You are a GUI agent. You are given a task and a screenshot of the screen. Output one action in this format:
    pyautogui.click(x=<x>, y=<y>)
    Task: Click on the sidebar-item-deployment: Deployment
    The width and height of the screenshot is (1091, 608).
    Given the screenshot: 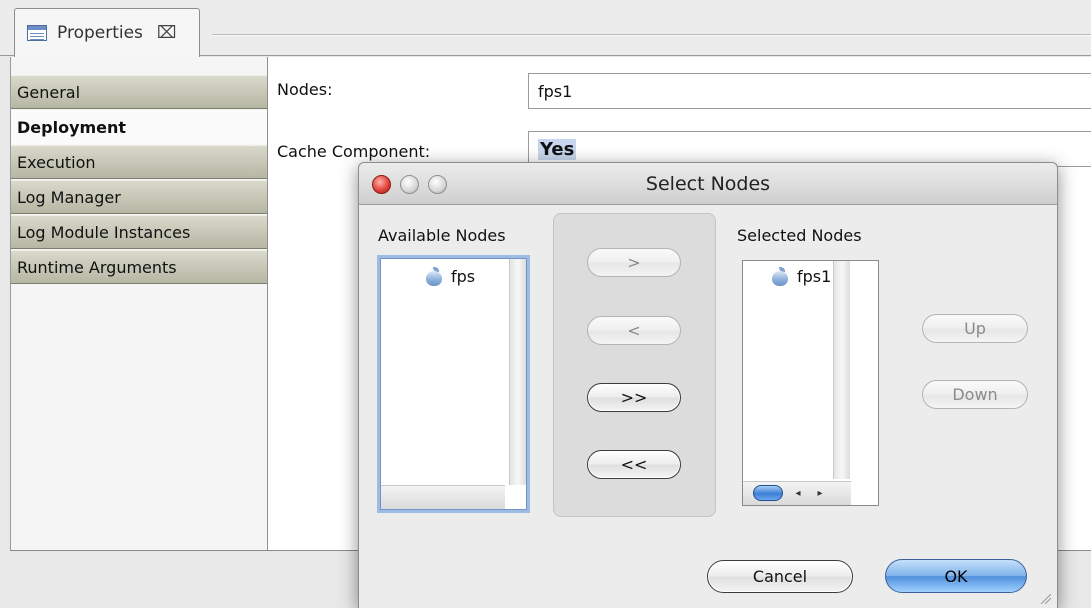 What is the action you would take?
    pyautogui.click(x=139, y=127)
    